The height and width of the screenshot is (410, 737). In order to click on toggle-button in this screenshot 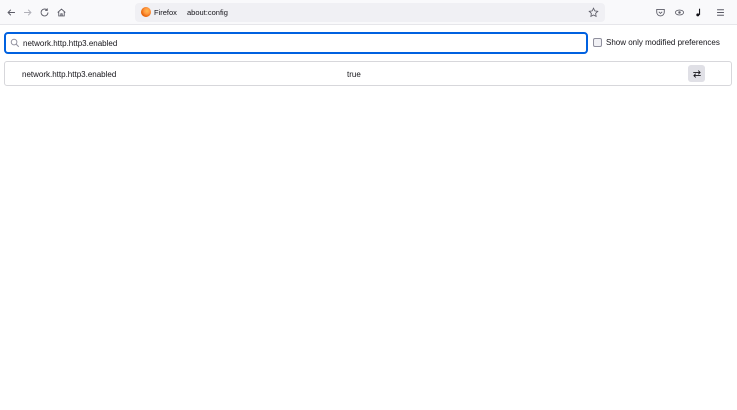, I will do `click(696, 73)`.